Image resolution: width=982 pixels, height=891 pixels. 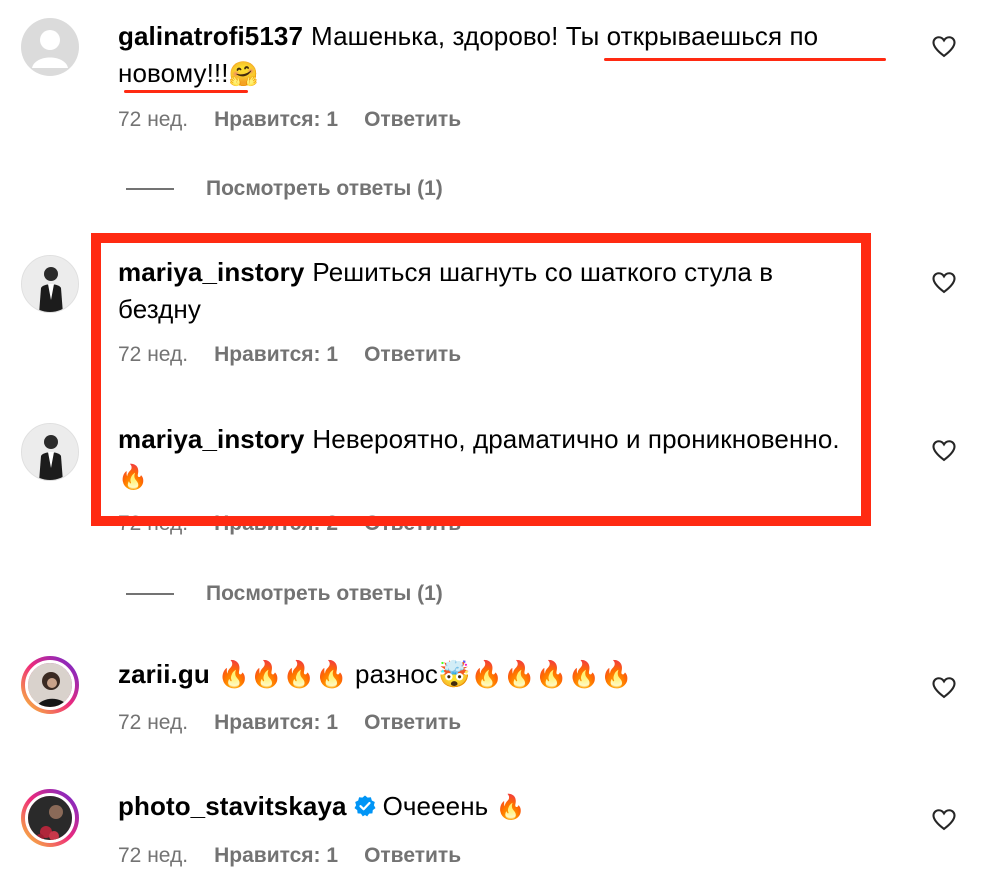 I want to click on comment-body: Невероятно, драматично и проникновенно., so click(x=576, y=439).